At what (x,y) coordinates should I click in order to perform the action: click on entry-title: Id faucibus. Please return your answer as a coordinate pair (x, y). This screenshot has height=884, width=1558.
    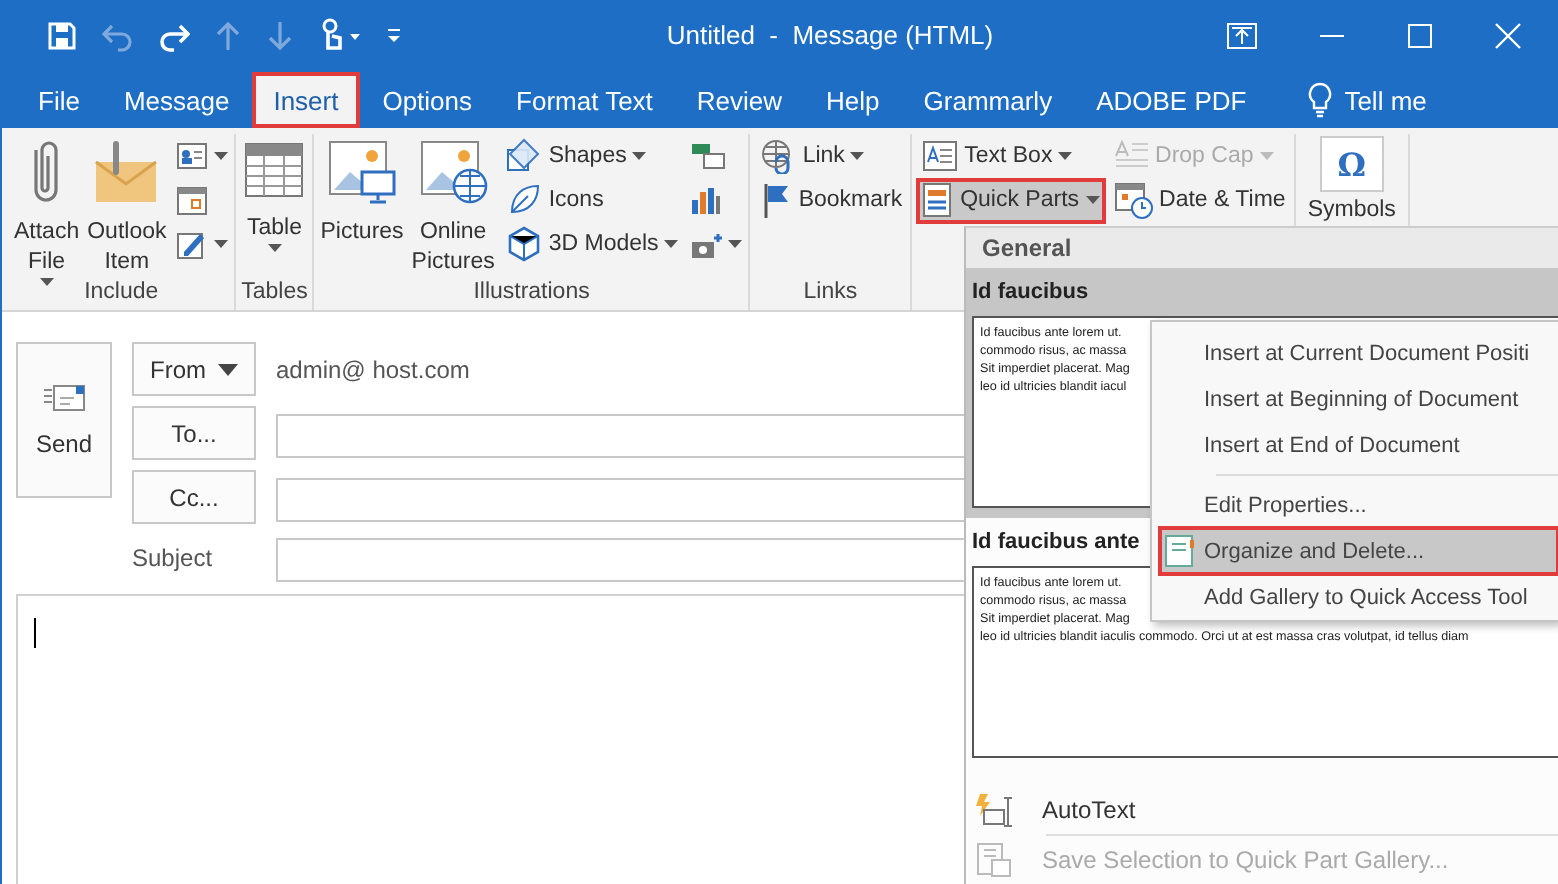
    Looking at the image, I should click on (1030, 293).